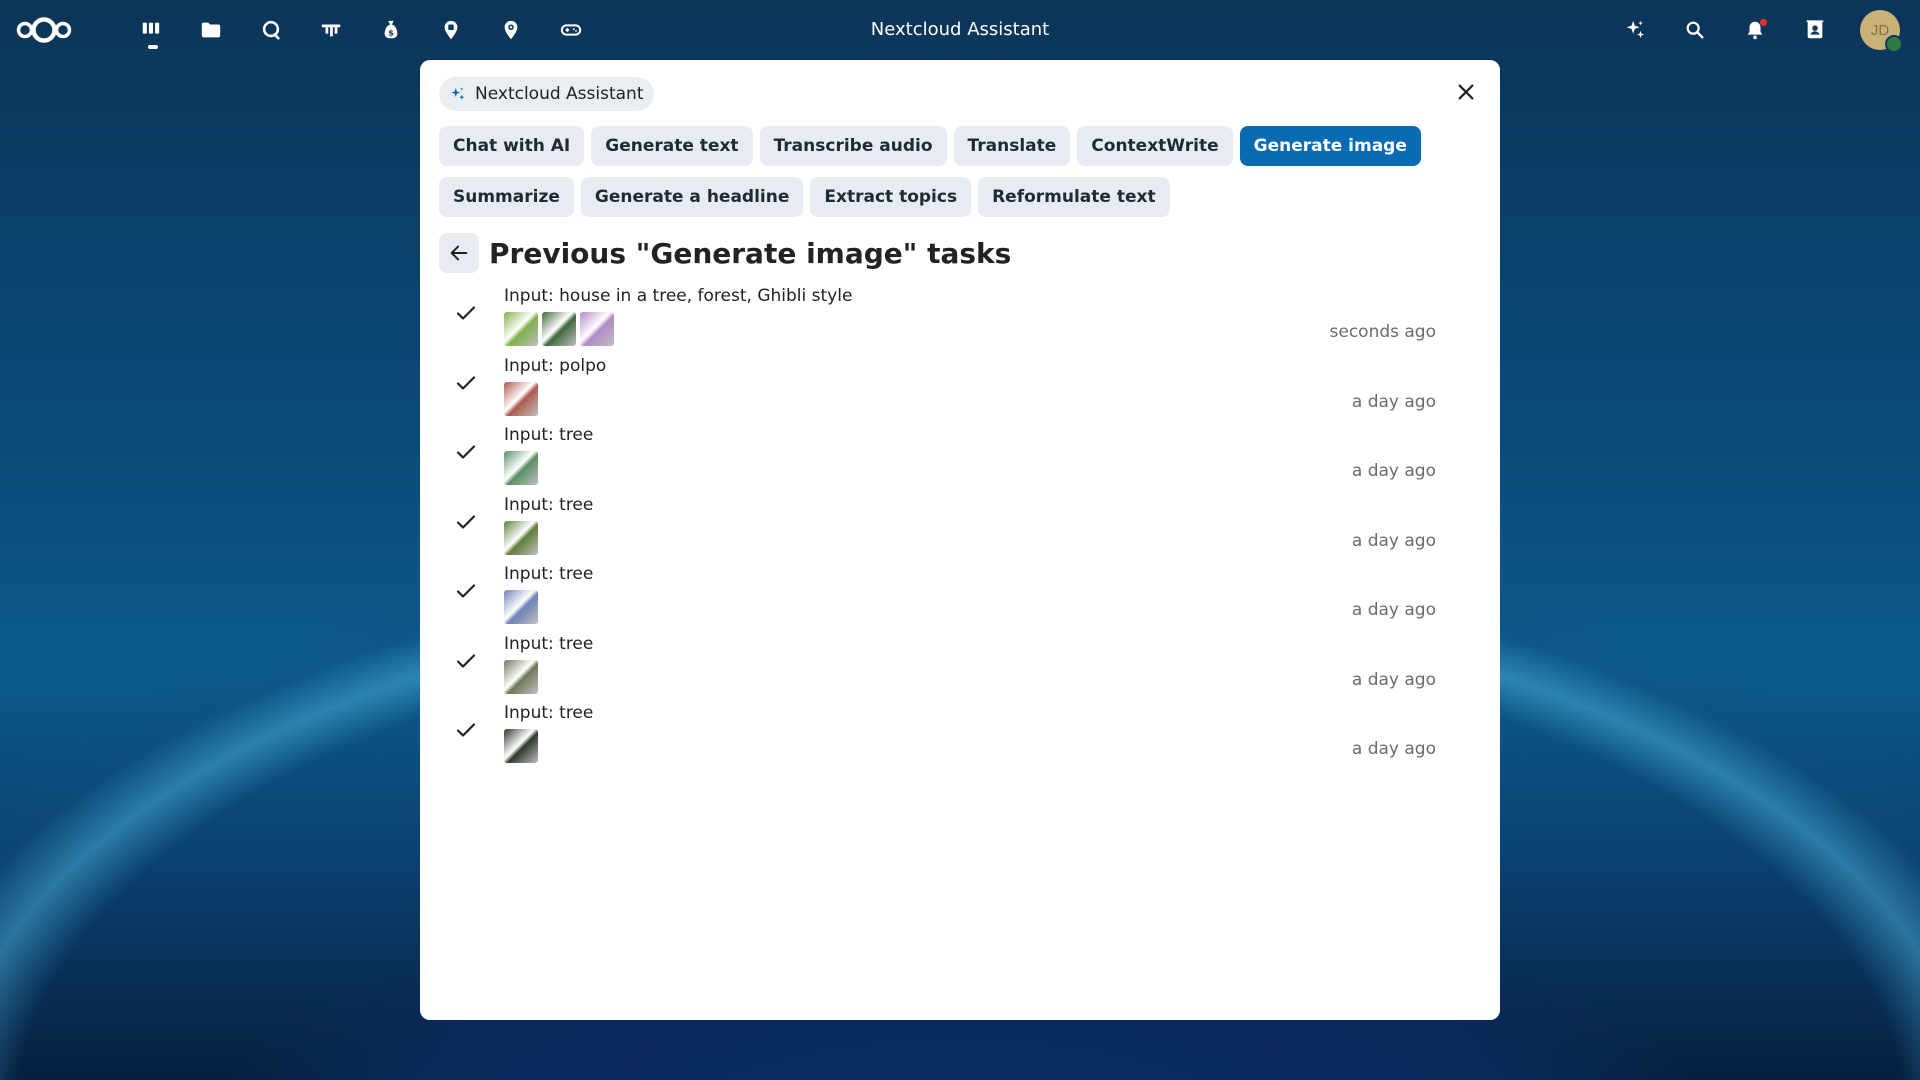  I want to click on deck-icon, so click(331, 30).